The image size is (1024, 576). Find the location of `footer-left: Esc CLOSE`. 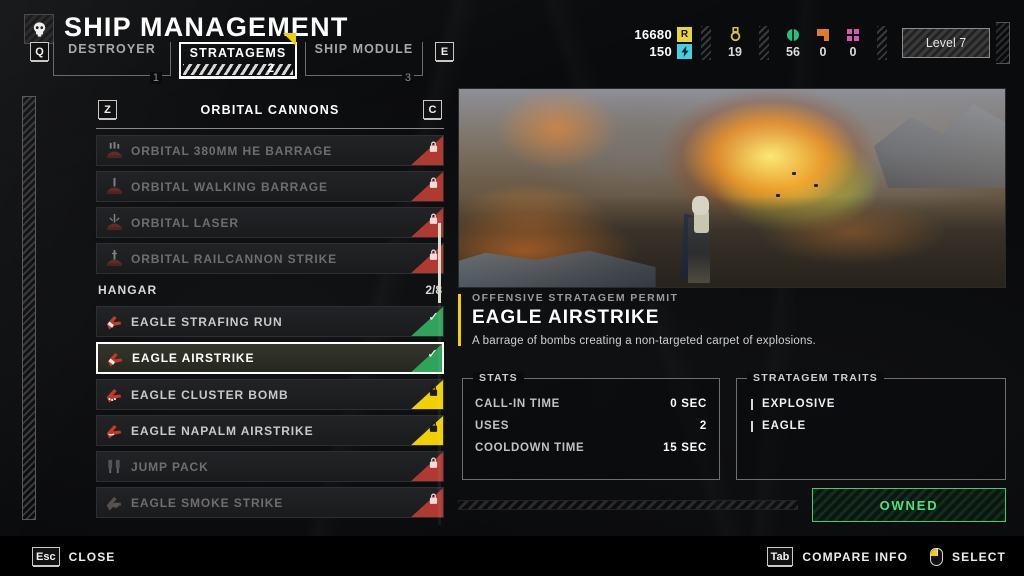

footer-left: Esc CLOSE is located at coordinates (73, 556).